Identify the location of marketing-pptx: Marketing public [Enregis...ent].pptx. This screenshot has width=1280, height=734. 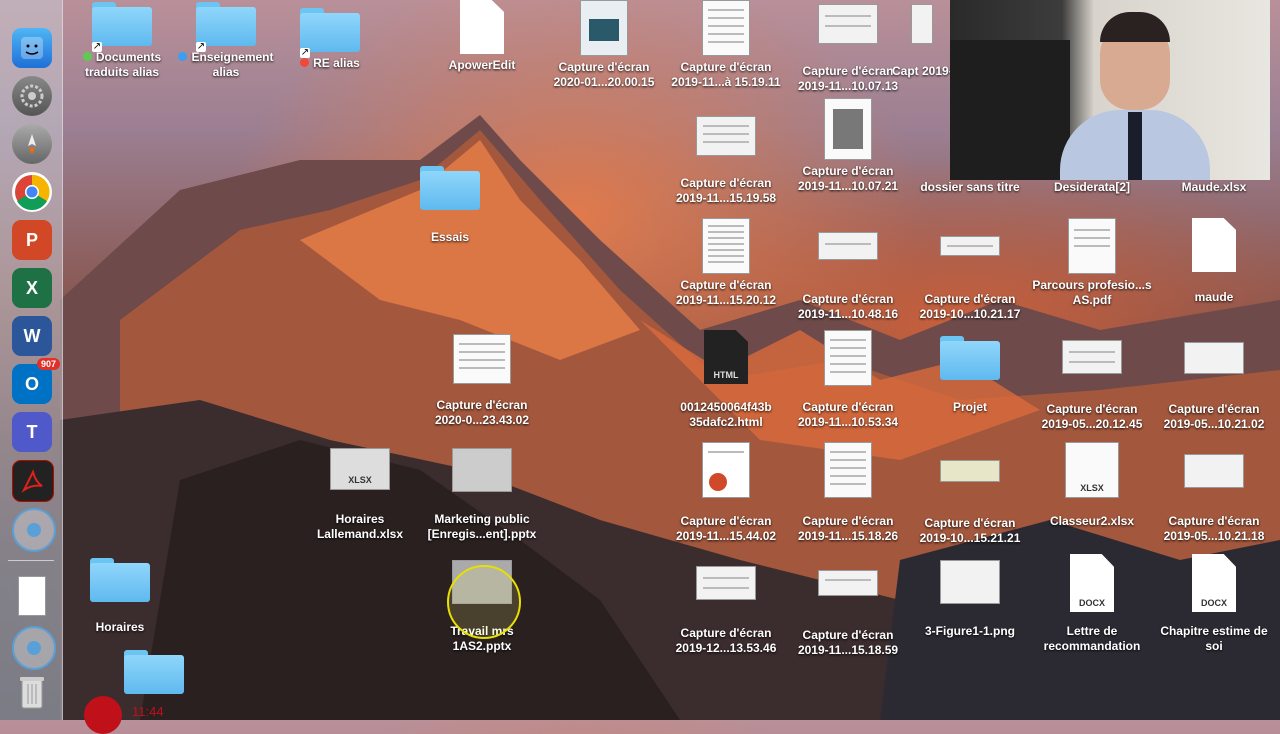
(482, 495).